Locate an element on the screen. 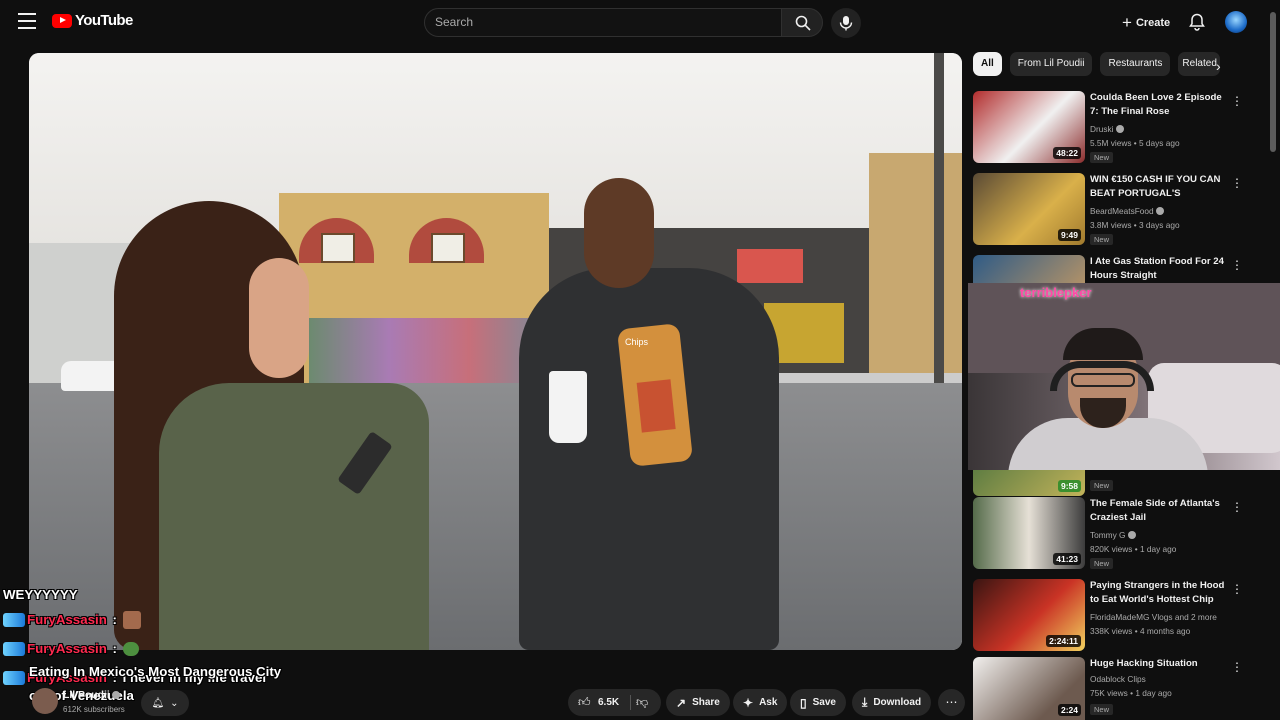 The width and height of the screenshot is (1280, 720). recommendation-channel: Druski is located at coordinates (1107, 129).